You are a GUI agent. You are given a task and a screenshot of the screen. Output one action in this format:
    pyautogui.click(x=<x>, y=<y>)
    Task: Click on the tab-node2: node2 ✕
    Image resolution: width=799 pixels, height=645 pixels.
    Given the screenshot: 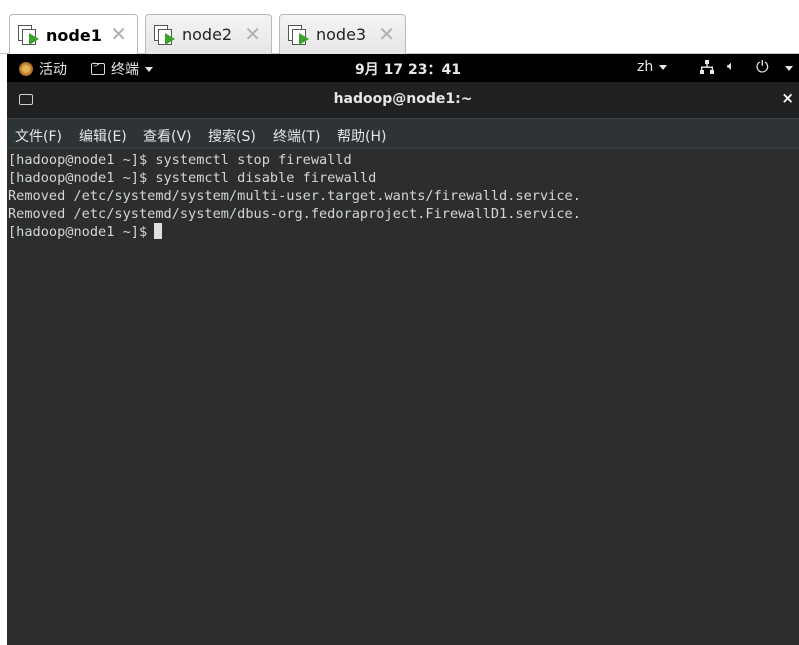 What is the action you would take?
    pyautogui.click(x=208, y=34)
    